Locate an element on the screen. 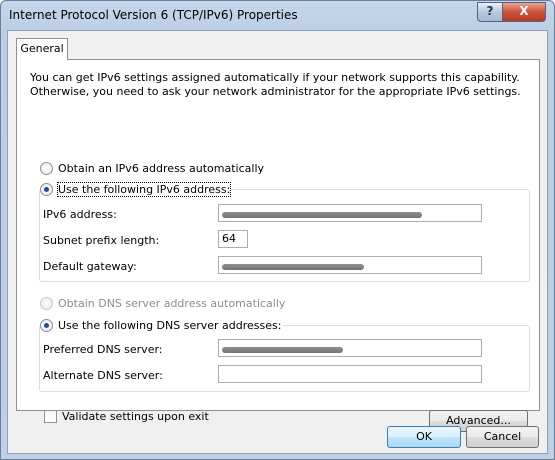 The height and width of the screenshot is (460, 555). obtain-dns-auto-label: Obtain DNS server address automatically is located at coordinates (172, 303).